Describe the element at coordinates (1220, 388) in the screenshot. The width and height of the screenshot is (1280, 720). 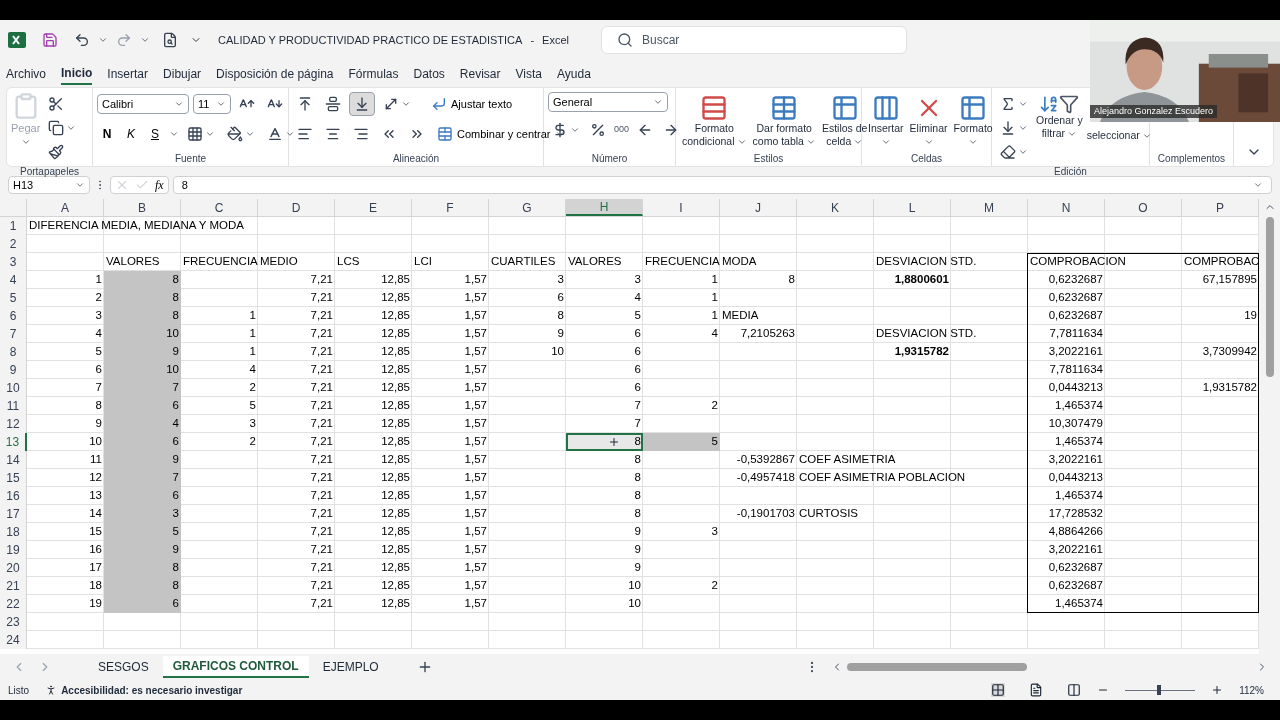
I see `table-cell: 1,9315782` at that location.